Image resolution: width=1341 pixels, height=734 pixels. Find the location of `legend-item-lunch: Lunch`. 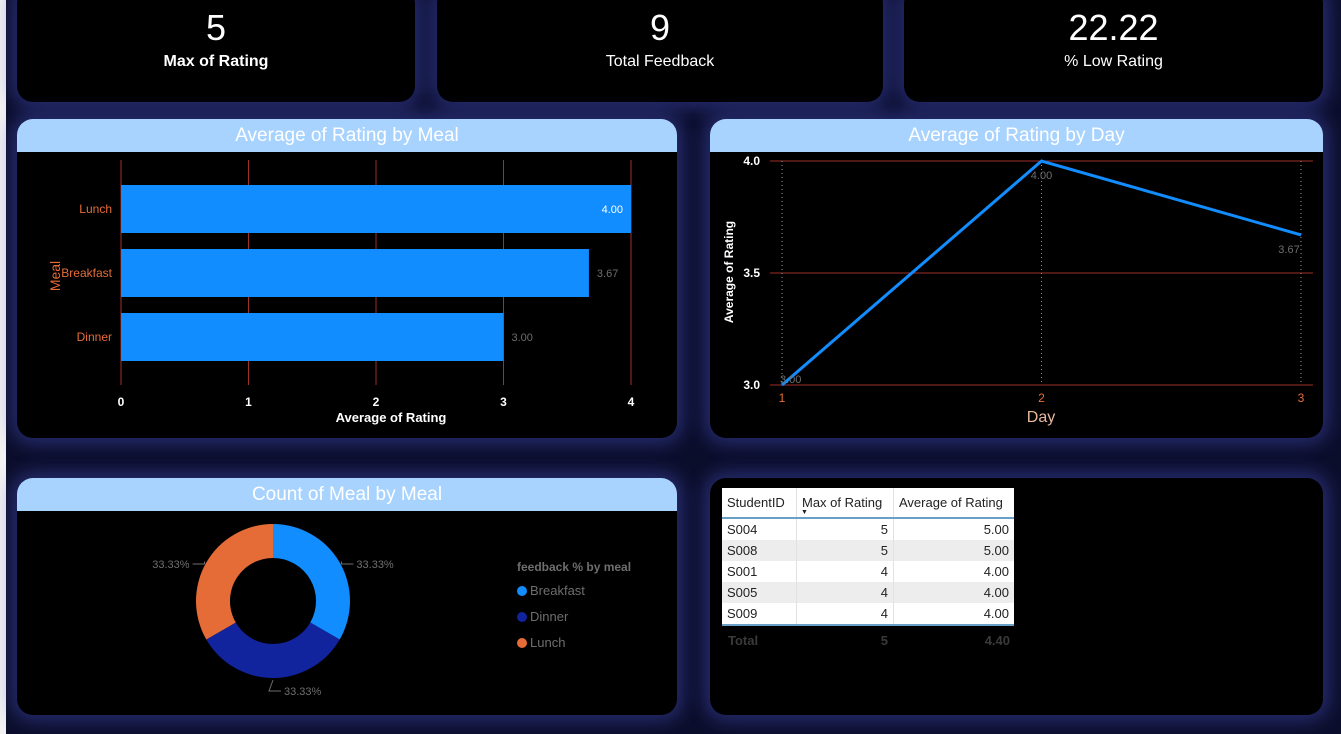

legend-item-lunch: Lunch is located at coordinates (541, 642).